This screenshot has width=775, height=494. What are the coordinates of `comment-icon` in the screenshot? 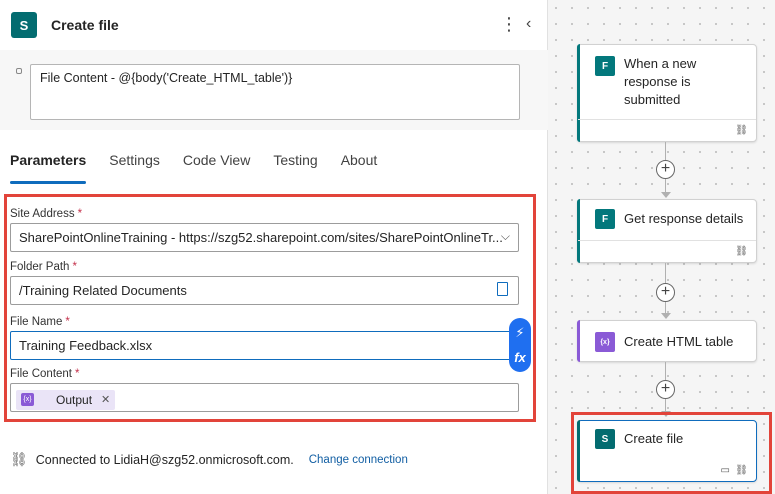 It's located at (19, 71).